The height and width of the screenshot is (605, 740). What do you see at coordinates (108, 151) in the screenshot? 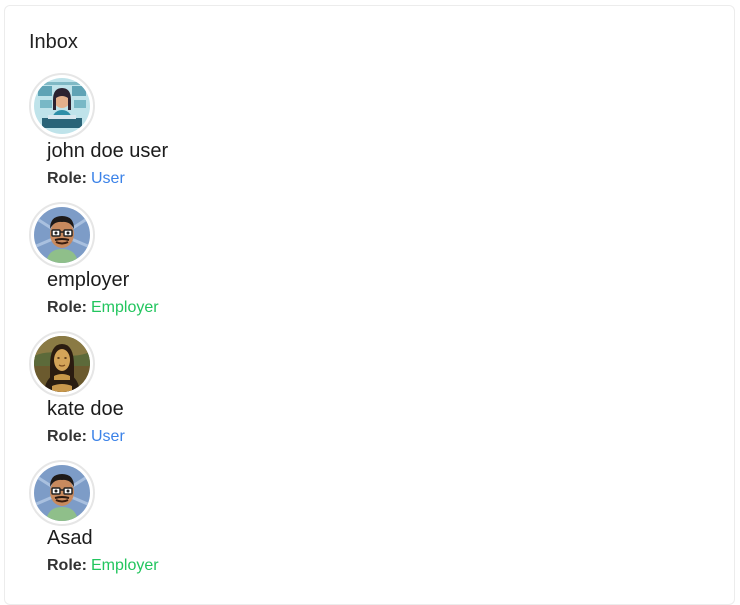
I see `contact-name: john doe user` at bounding box center [108, 151].